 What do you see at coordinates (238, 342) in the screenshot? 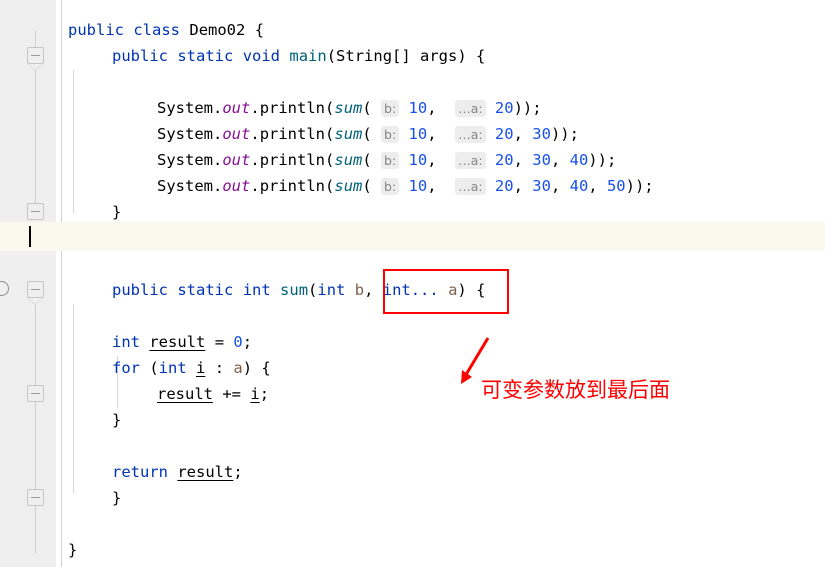
I see `token-zero: 0` at bounding box center [238, 342].